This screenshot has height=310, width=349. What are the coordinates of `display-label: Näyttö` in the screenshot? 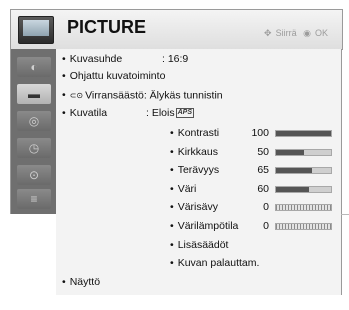 It's located at (85, 282).